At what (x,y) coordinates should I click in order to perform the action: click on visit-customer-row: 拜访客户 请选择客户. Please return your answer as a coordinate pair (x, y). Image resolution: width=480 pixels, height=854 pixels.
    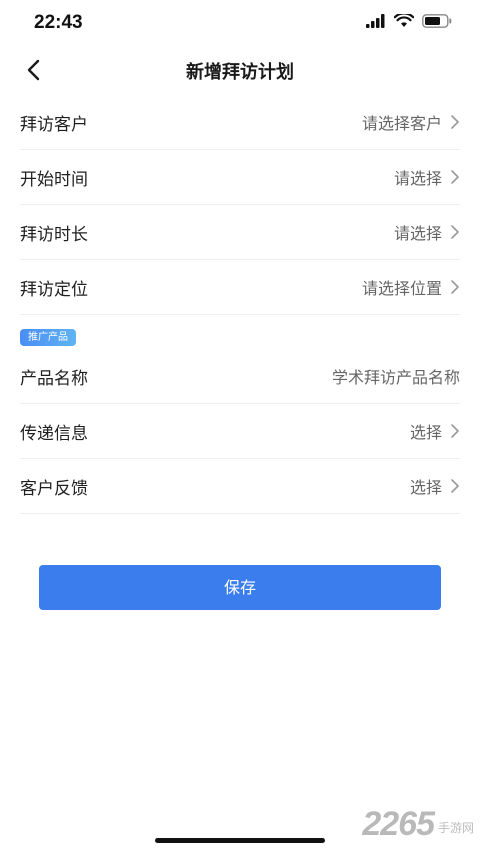
    Looking at the image, I should click on (240, 122).